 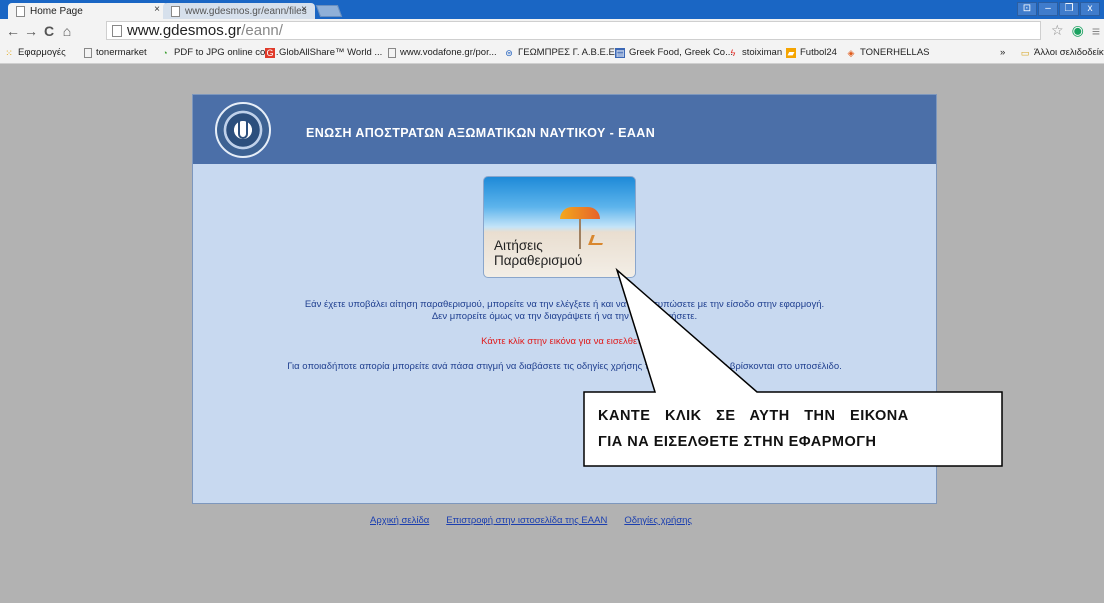 I want to click on overflow-label: », so click(x=1003, y=52).